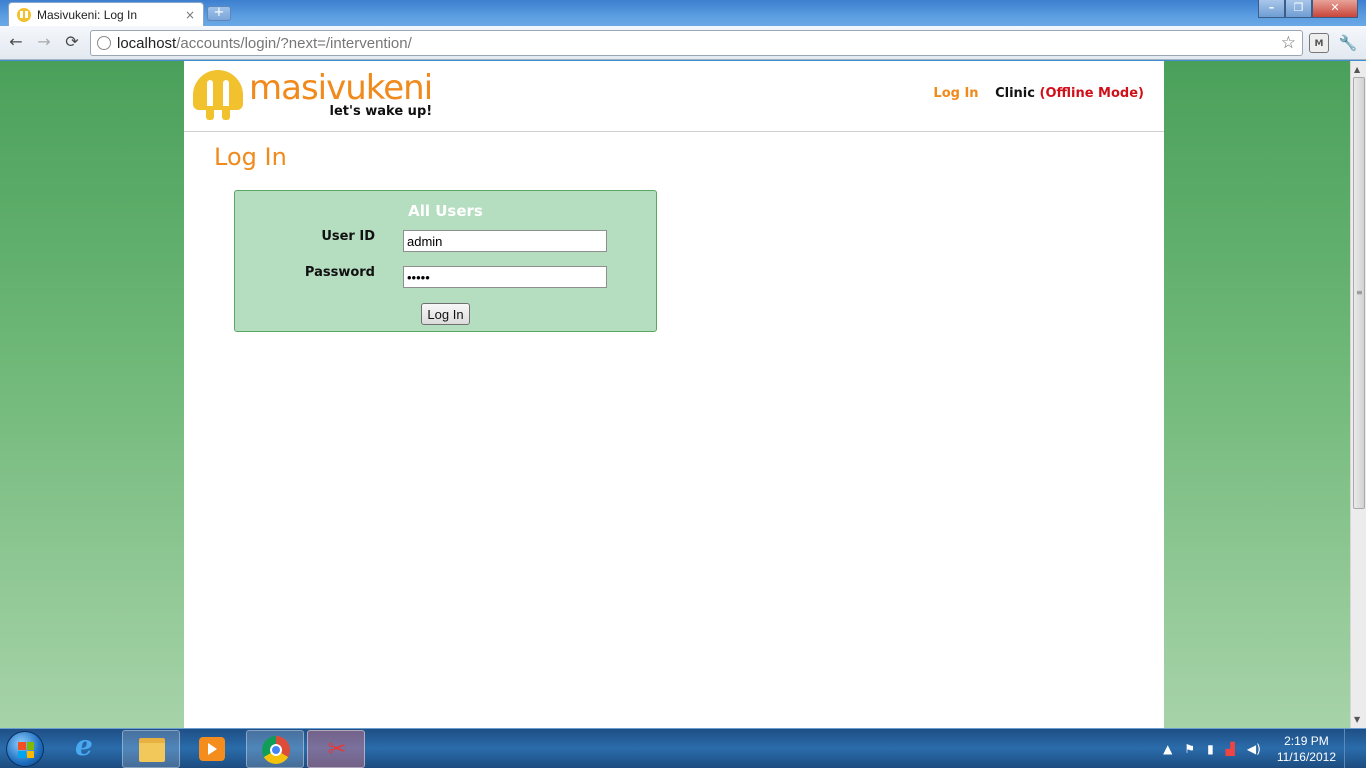 This screenshot has width=1366, height=768. What do you see at coordinates (1015, 93) in the screenshot?
I see `nav-clinic-label: Clinic` at bounding box center [1015, 93].